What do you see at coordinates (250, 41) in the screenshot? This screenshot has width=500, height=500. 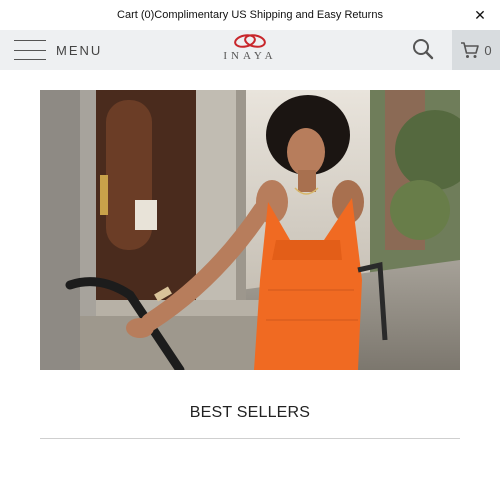 I see `logo-mark-icon` at bounding box center [250, 41].